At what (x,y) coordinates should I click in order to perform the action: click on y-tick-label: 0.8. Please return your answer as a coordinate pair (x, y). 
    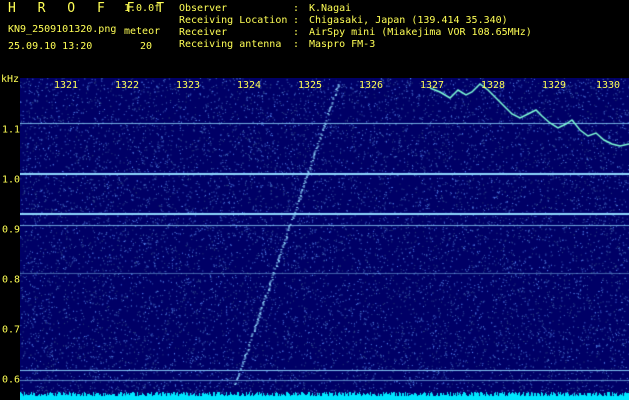
    Looking at the image, I should click on (11, 280).